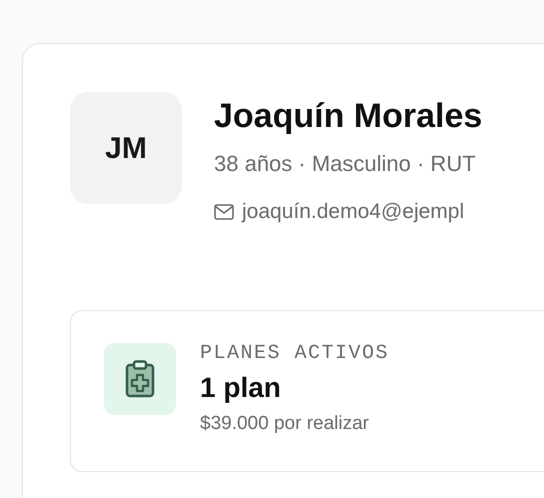 The width and height of the screenshot is (544, 498). I want to click on patient-email: joaquín.demo4@ejempl, so click(353, 212).